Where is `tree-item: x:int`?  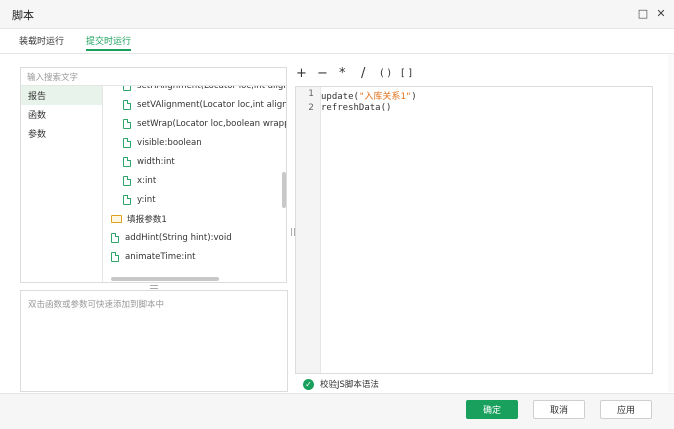
tree-item: x:int is located at coordinates (194, 180).